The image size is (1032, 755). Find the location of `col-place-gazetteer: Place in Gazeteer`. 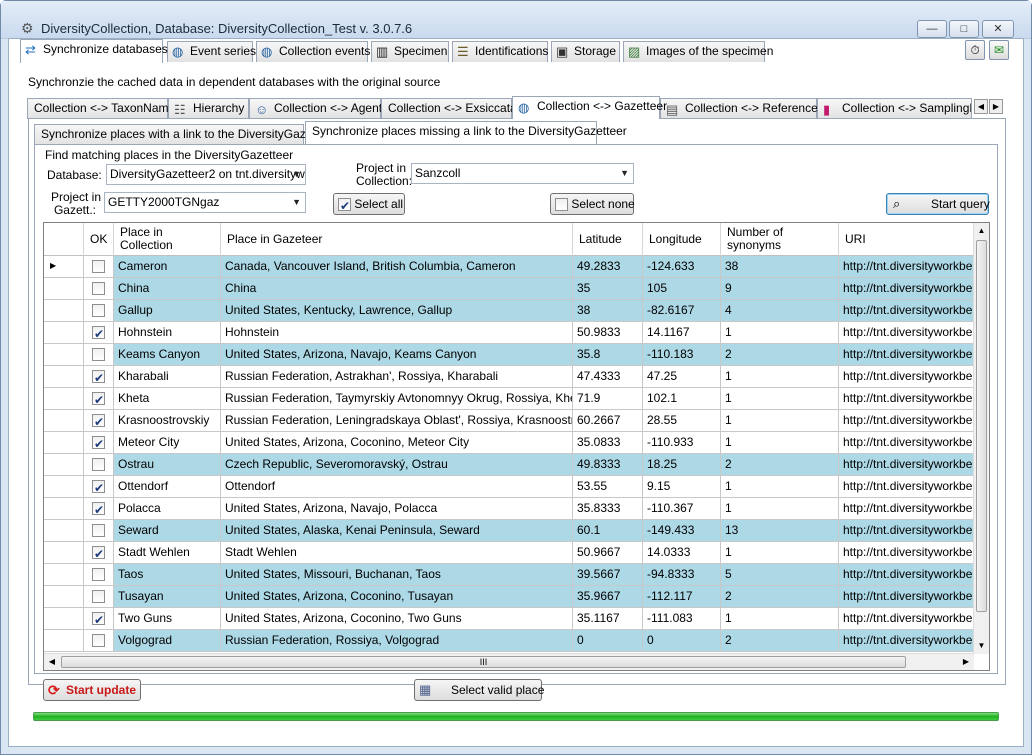

col-place-gazetteer: Place in Gazeteer is located at coordinates (397, 239).